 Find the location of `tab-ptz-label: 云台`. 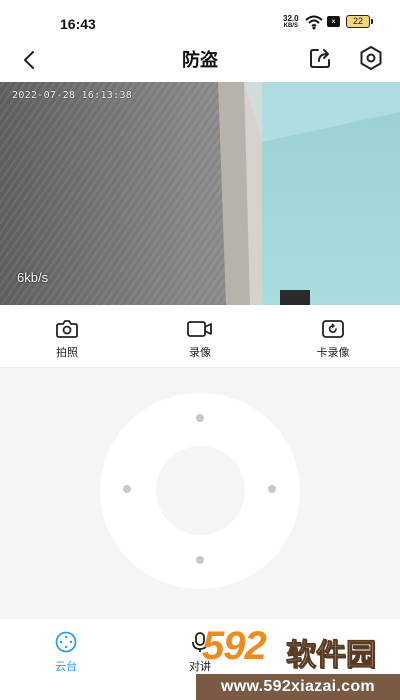

tab-ptz-label: 云台 is located at coordinates (66, 667).